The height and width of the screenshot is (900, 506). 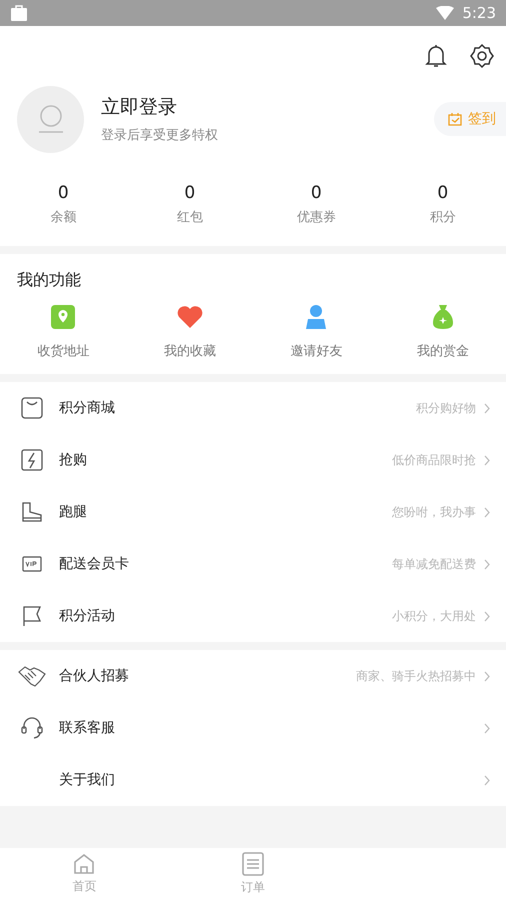 What do you see at coordinates (160, 135) in the screenshot?
I see `login-subtitle: 登录后享受更多特权` at bounding box center [160, 135].